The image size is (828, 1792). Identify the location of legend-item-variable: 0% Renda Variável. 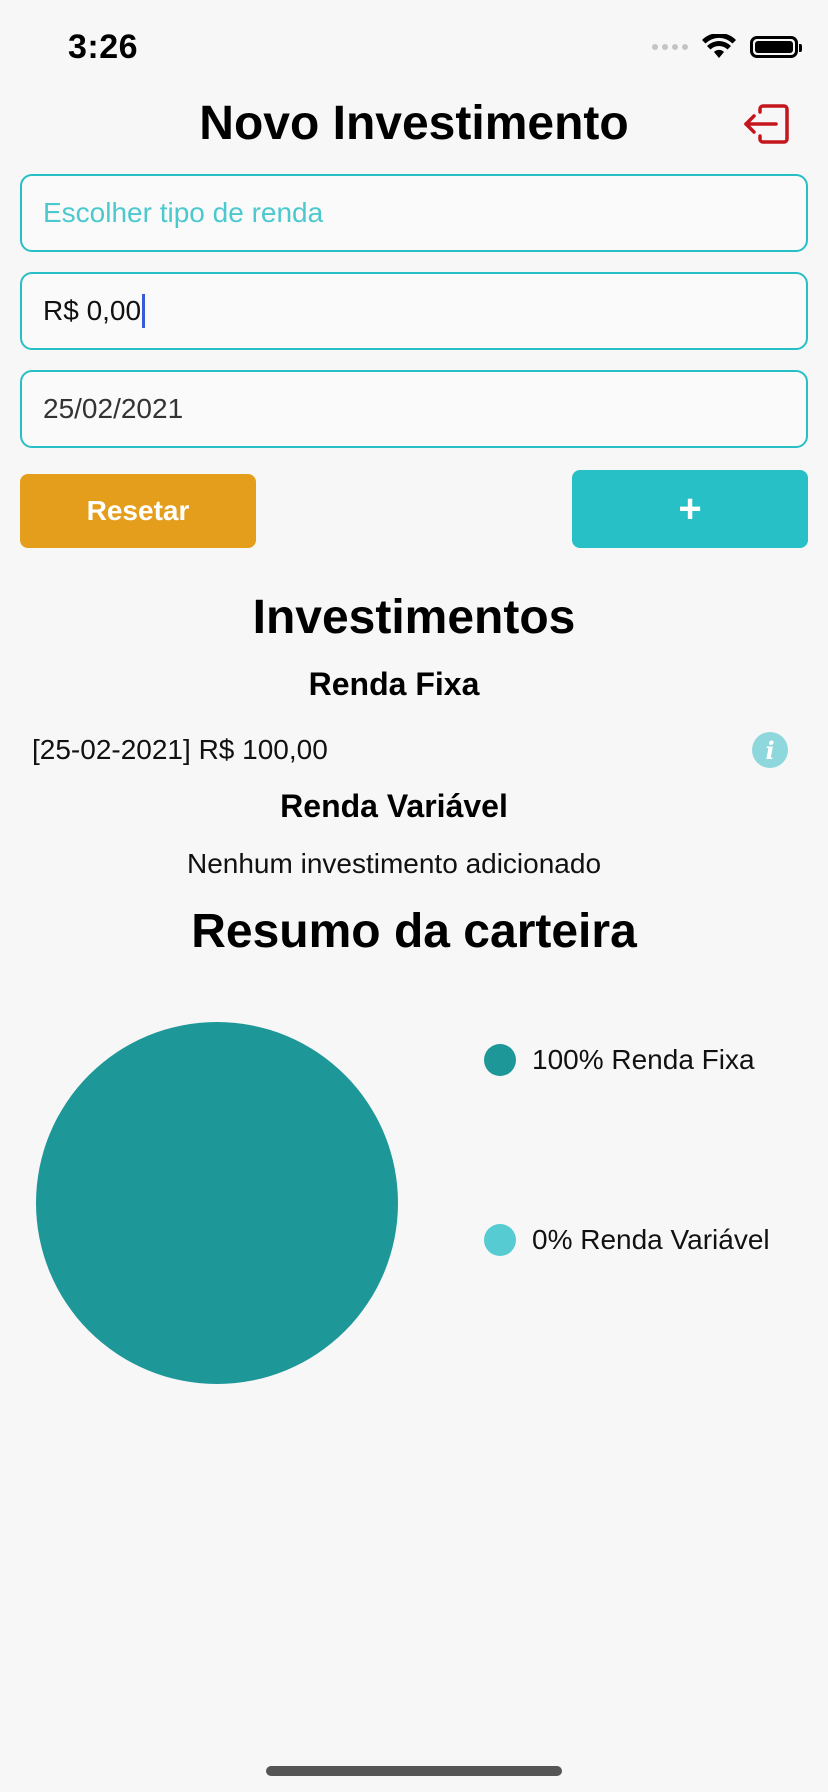
(627, 1240).